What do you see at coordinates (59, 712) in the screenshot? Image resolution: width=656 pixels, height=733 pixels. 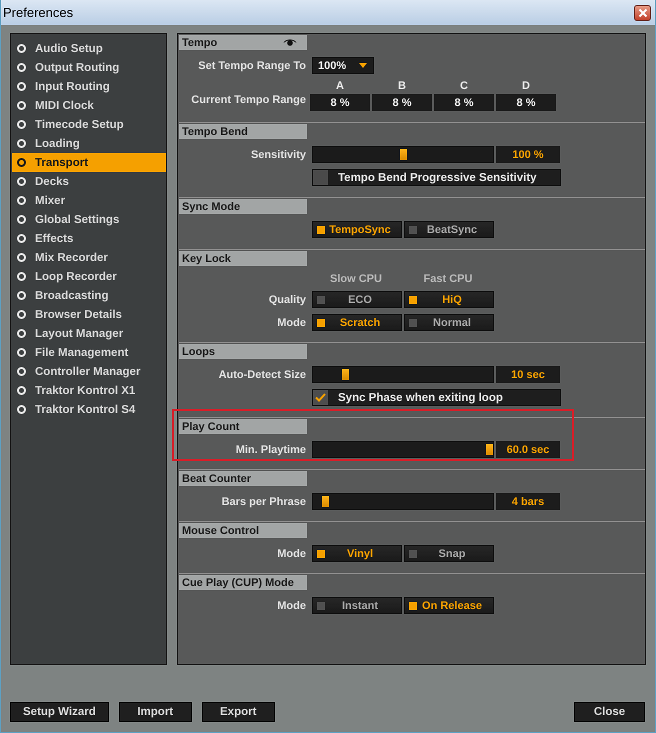 I see `footer-button: Setup Wizard` at bounding box center [59, 712].